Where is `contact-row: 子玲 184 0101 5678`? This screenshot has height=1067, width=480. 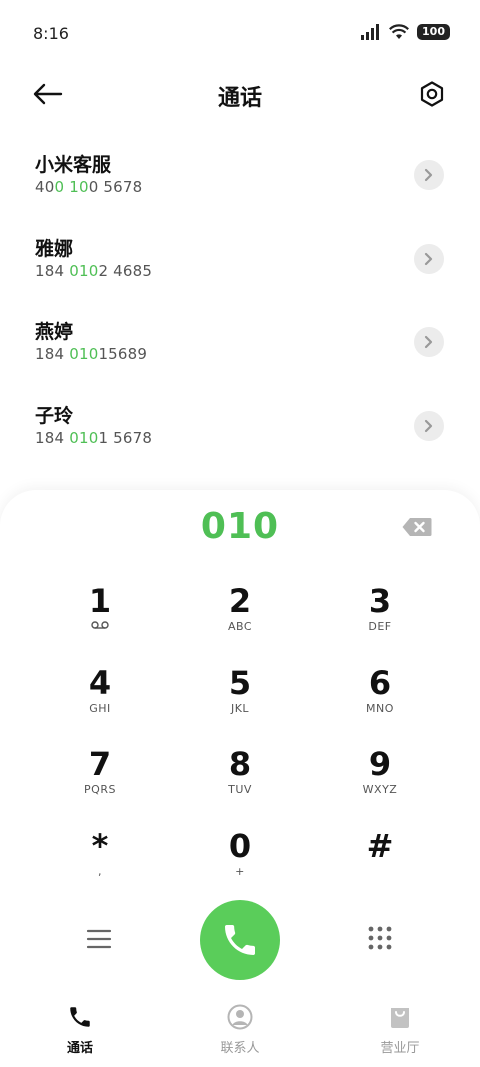
contact-row: 子玲 184 0101 5678 is located at coordinates (240, 423).